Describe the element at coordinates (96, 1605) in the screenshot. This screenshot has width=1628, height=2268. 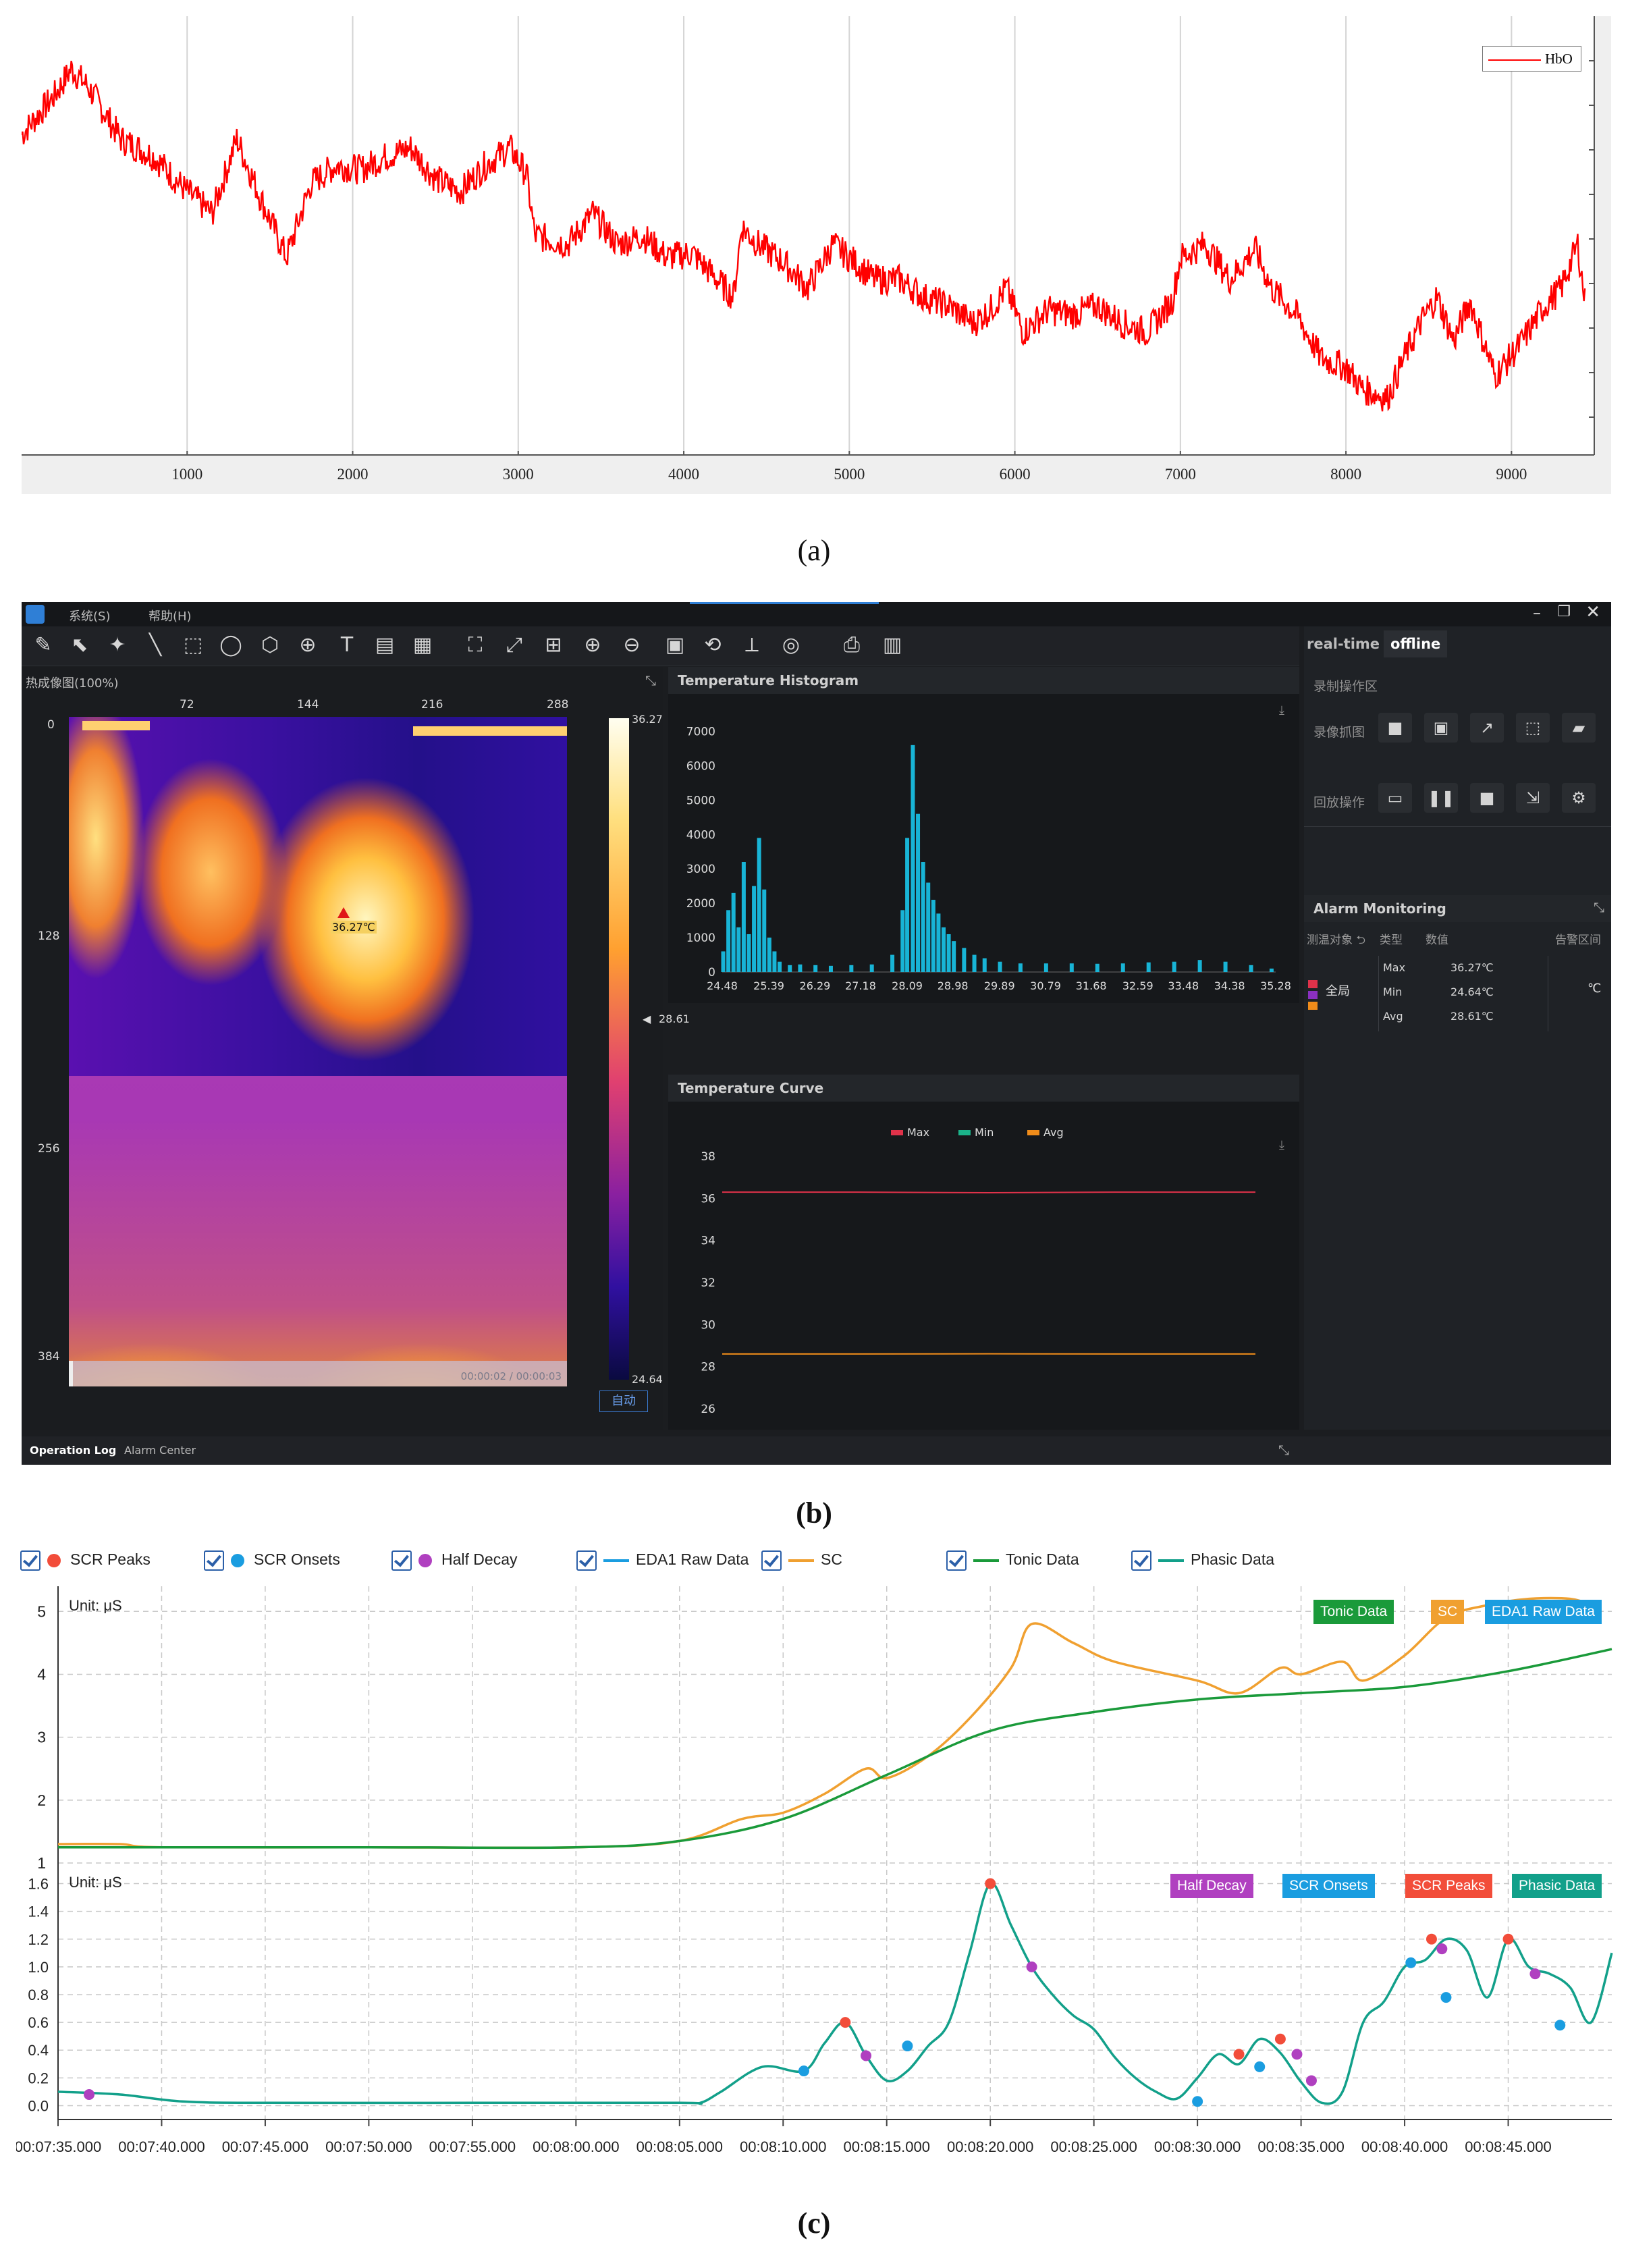
I see `unit-label-top: Unit: μS` at that location.